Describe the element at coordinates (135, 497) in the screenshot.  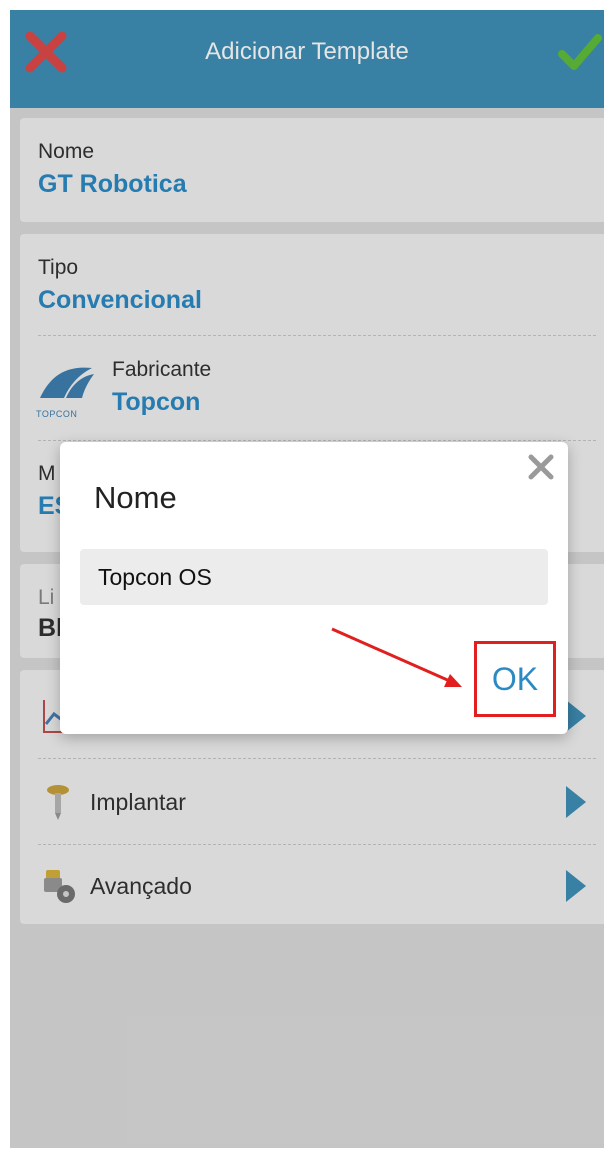
I see `dialog-title: Nome` at that location.